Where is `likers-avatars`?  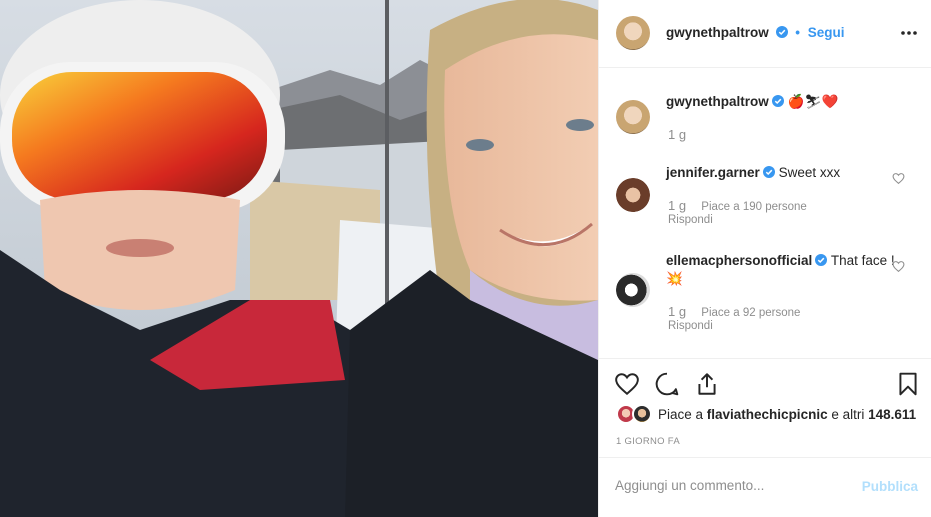 likers-avatars is located at coordinates (636, 415).